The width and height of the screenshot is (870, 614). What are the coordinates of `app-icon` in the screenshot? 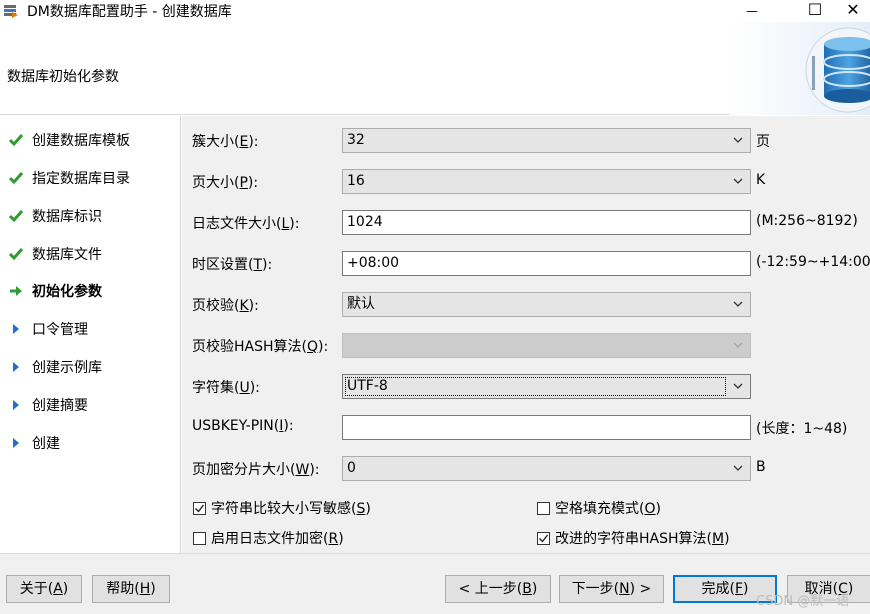 It's located at (11, 11).